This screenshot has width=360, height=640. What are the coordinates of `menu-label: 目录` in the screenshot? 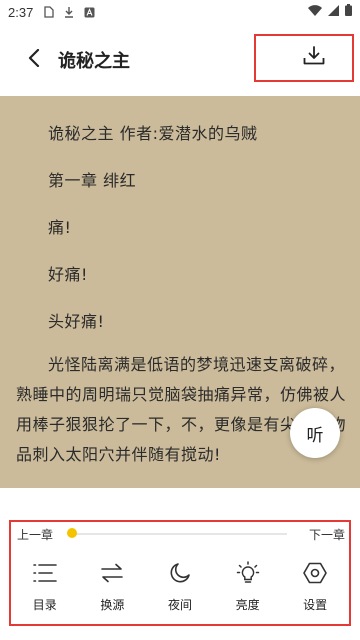 It's located at (44, 605).